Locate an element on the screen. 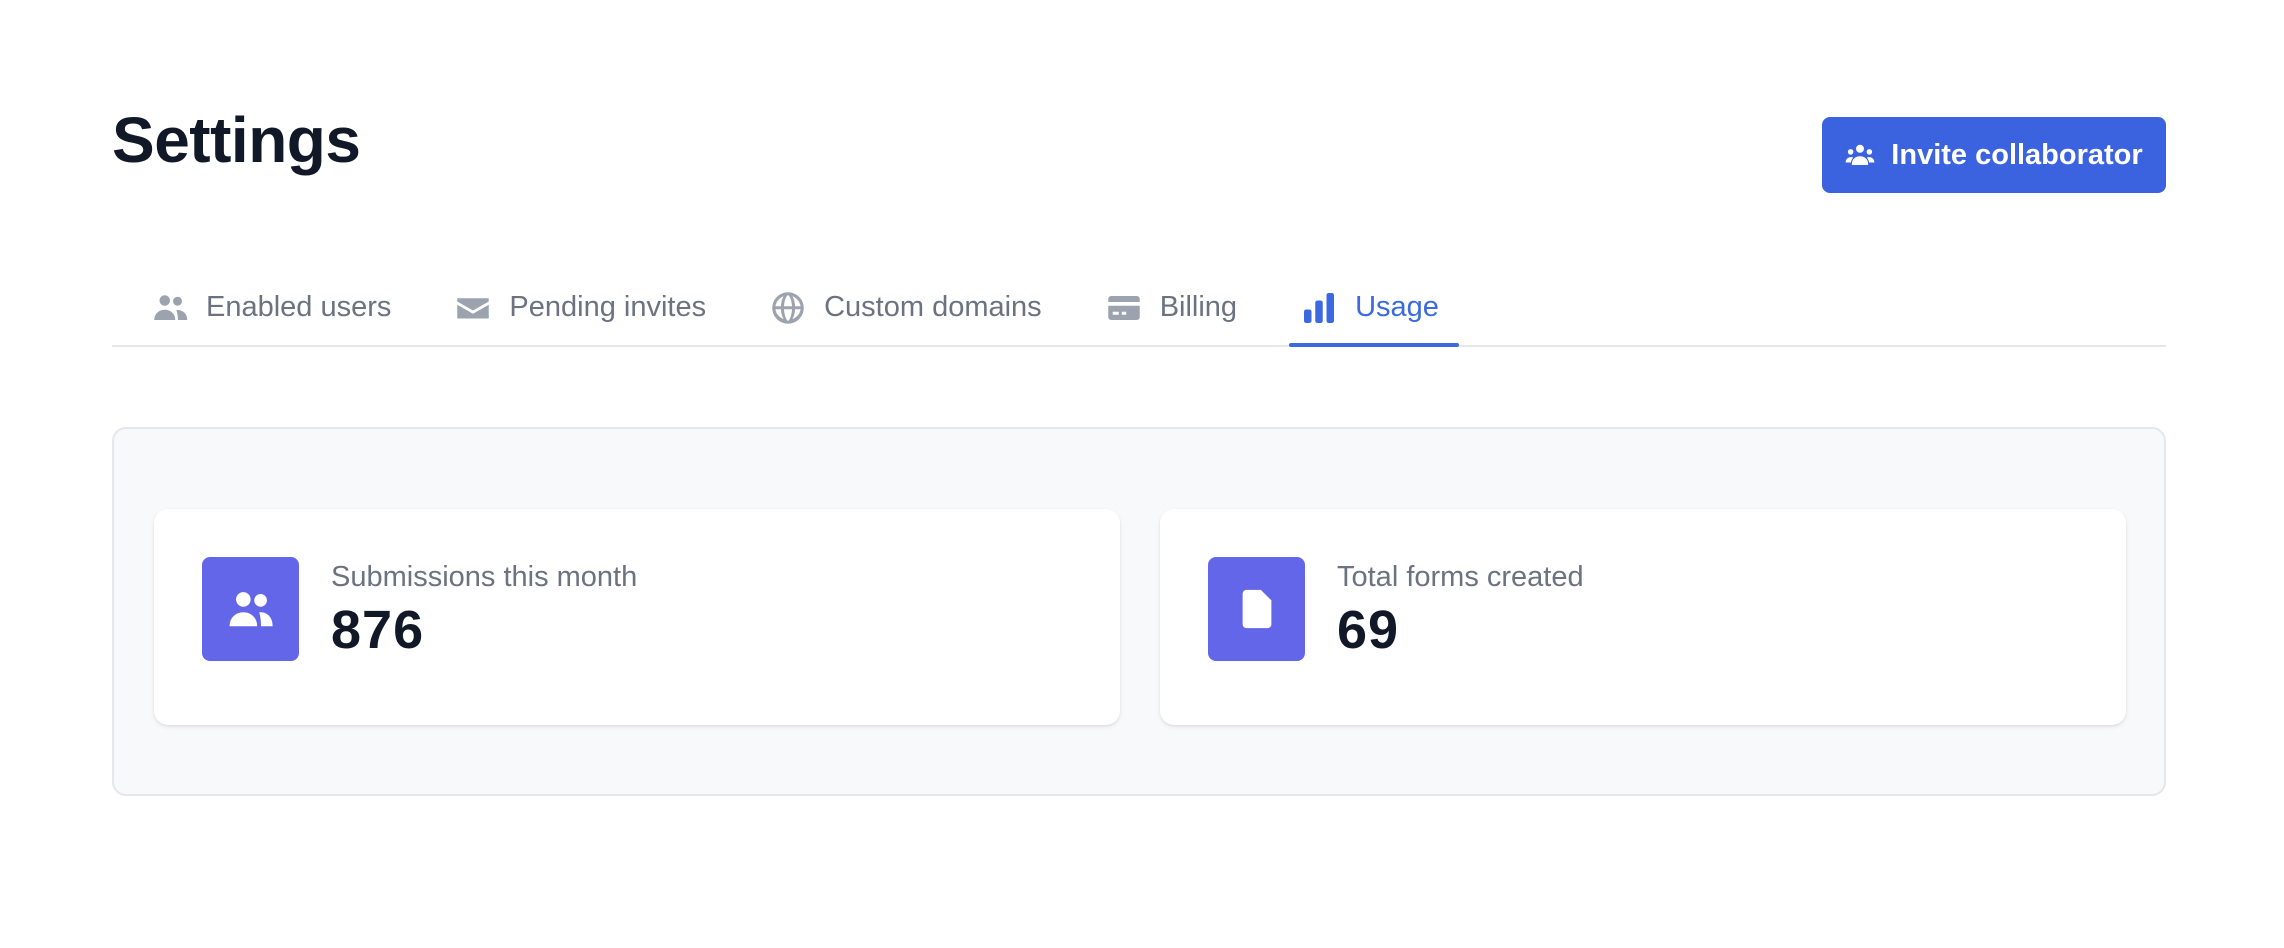 This screenshot has height=948, width=2284. tab-billing: Billing is located at coordinates (1171, 307).